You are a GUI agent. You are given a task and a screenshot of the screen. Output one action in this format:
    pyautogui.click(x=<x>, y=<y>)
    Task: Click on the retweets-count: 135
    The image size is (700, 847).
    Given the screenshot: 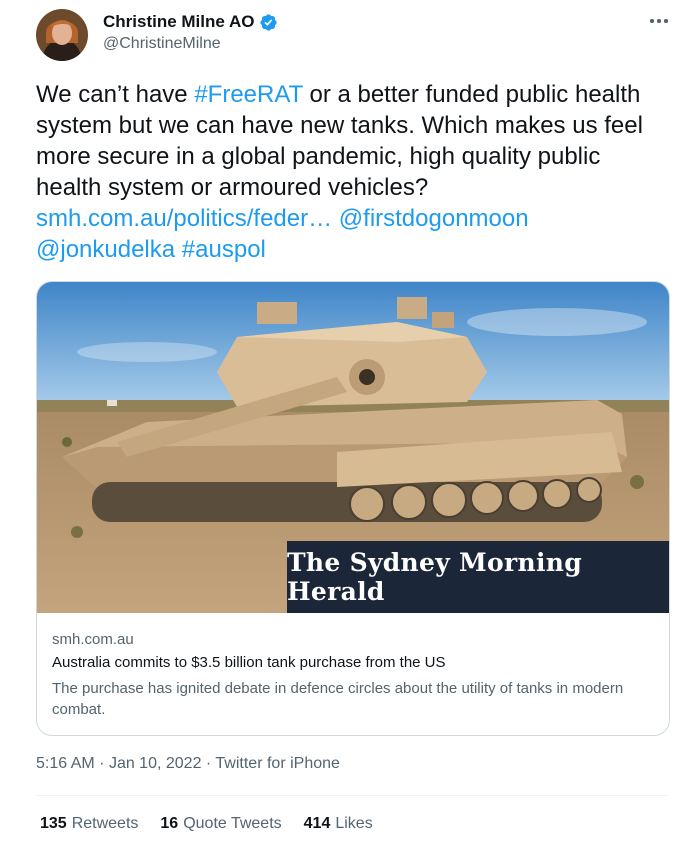 What is the action you would take?
    pyautogui.click(x=53, y=823)
    